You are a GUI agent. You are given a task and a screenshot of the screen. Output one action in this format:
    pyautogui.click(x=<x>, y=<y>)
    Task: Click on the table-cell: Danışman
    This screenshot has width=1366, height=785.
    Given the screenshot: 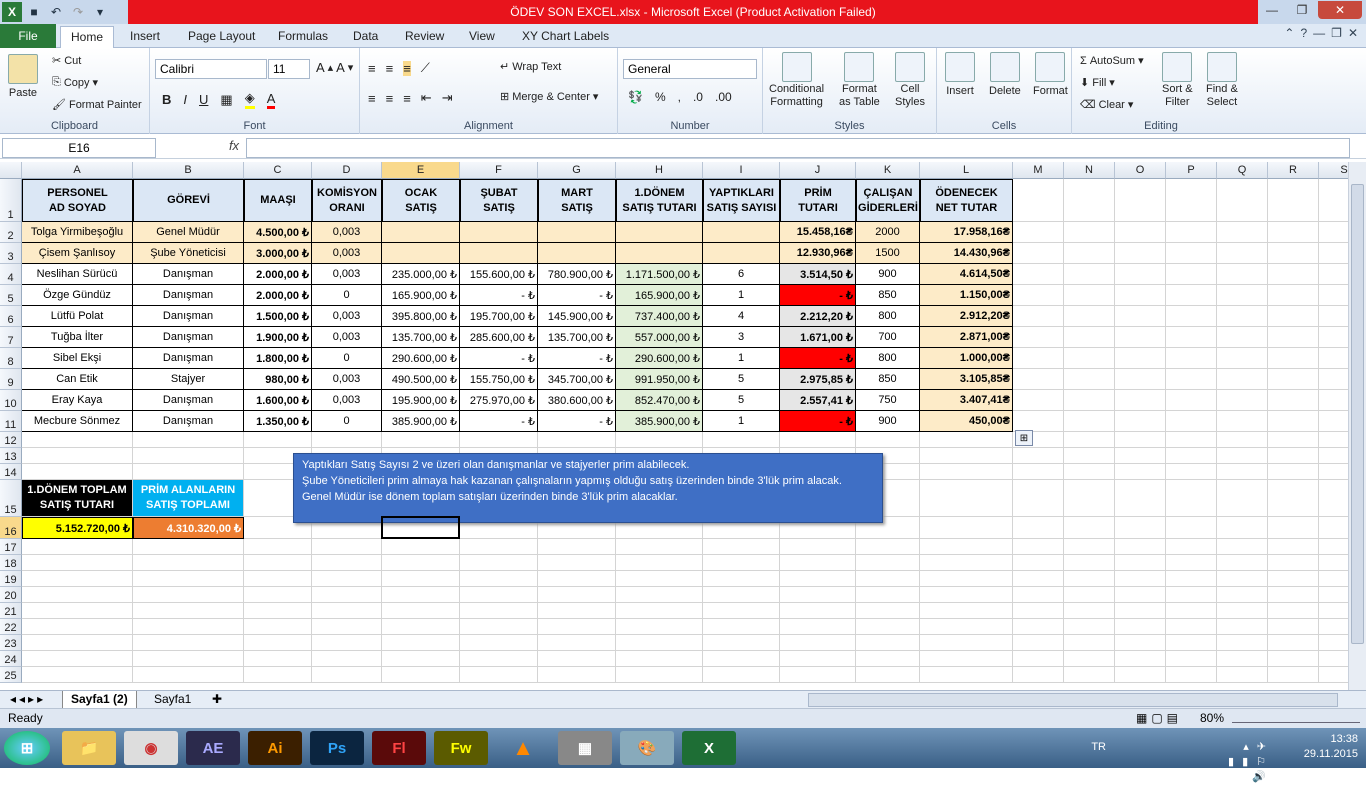 What is the action you would take?
    pyautogui.click(x=188, y=421)
    